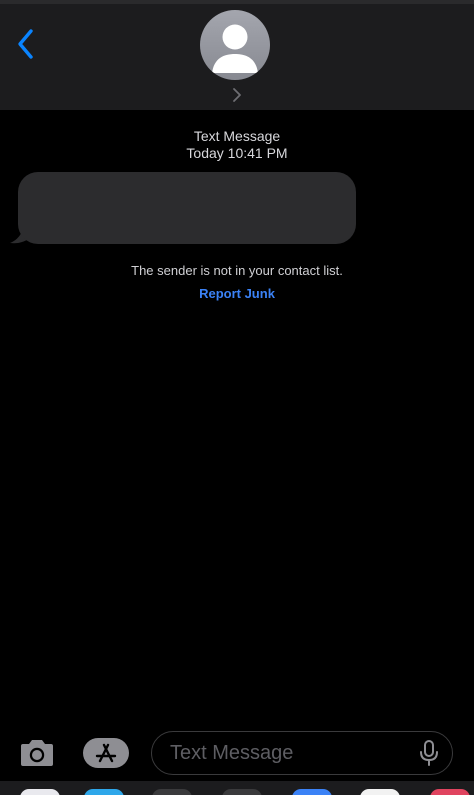 Image resolution: width=474 pixels, height=795 pixels. Describe the element at coordinates (237, 2) in the screenshot. I see `status-bar` at that location.